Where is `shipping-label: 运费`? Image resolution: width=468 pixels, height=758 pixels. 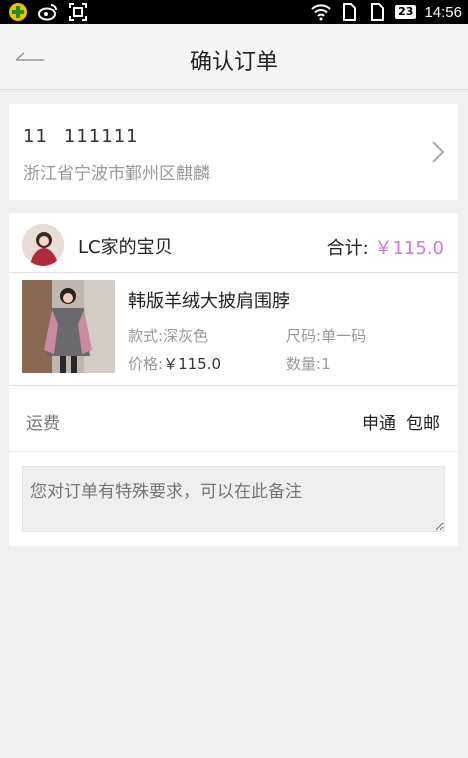 shipping-label: 运费 is located at coordinates (43, 424).